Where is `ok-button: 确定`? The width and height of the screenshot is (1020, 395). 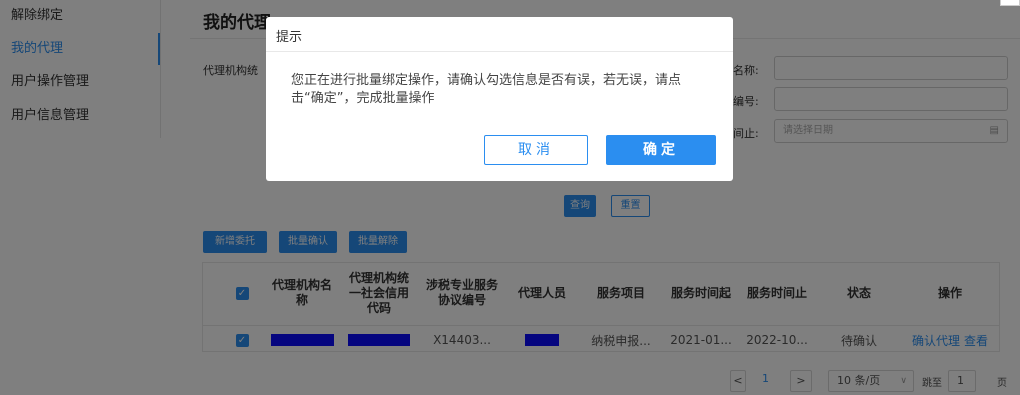
ok-button: 确定 is located at coordinates (661, 150).